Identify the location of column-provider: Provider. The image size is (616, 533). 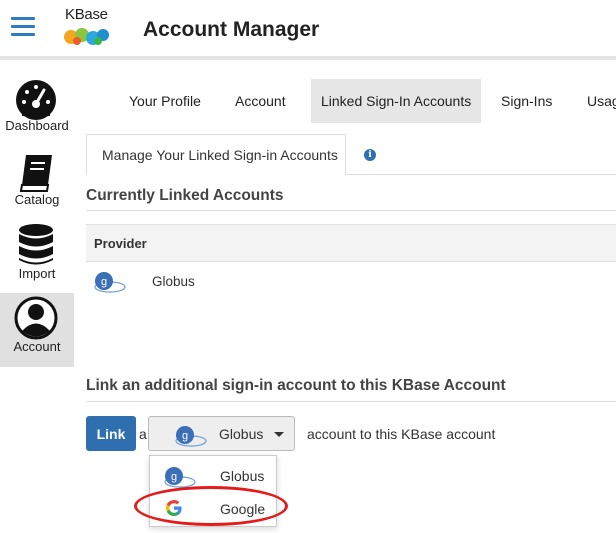
(120, 243).